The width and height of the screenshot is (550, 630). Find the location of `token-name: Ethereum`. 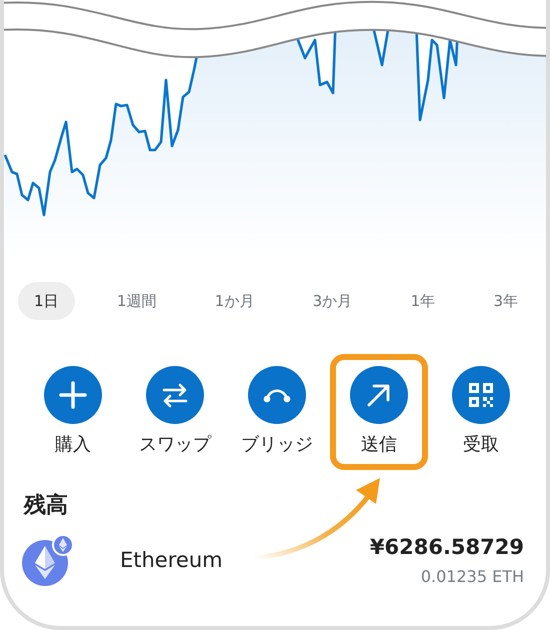

token-name: Ethereum is located at coordinates (171, 560).